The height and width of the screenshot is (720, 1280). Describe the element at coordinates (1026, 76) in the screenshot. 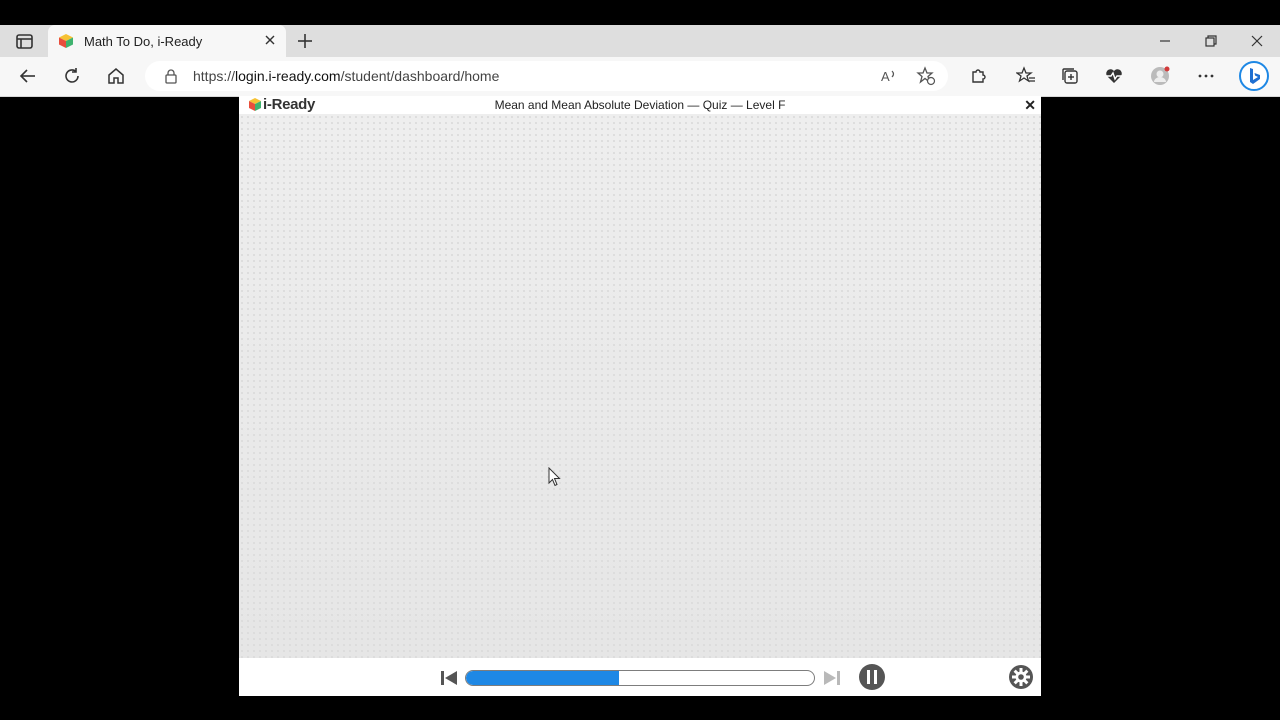

I see `favorites-icon` at that location.